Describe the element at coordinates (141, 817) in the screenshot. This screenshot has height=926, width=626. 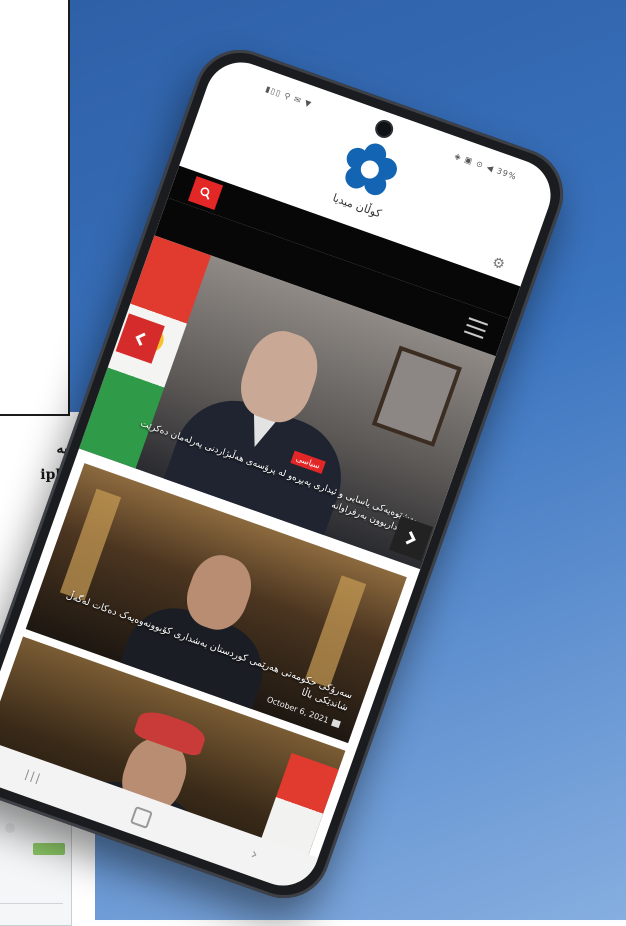
I see `home-icon` at that location.